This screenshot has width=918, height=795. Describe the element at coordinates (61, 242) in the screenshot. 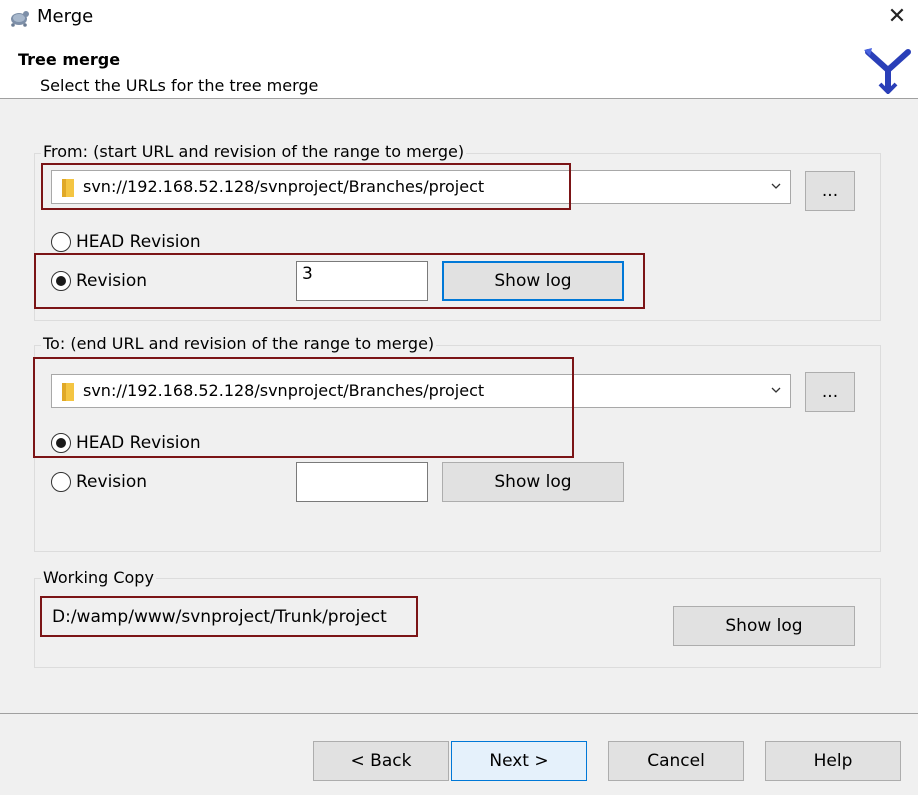

I see `from-head-radio` at that location.